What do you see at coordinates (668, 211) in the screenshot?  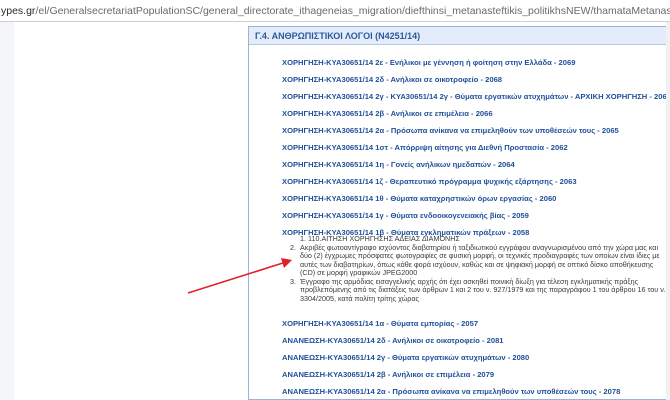 I see `right-scroll-edge` at bounding box center [668, 211].